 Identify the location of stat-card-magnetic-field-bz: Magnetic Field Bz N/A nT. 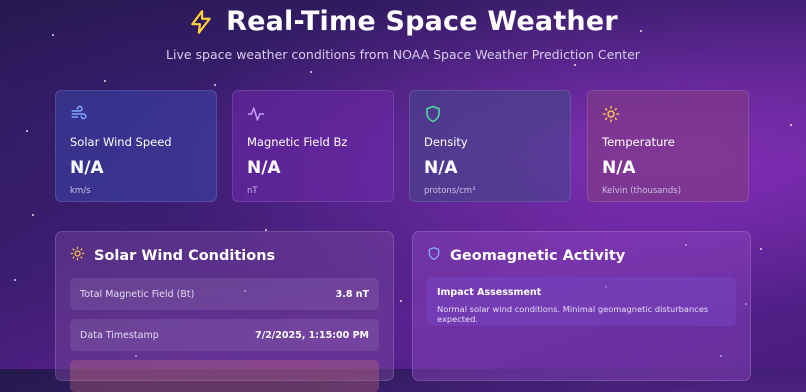
(313, 146).